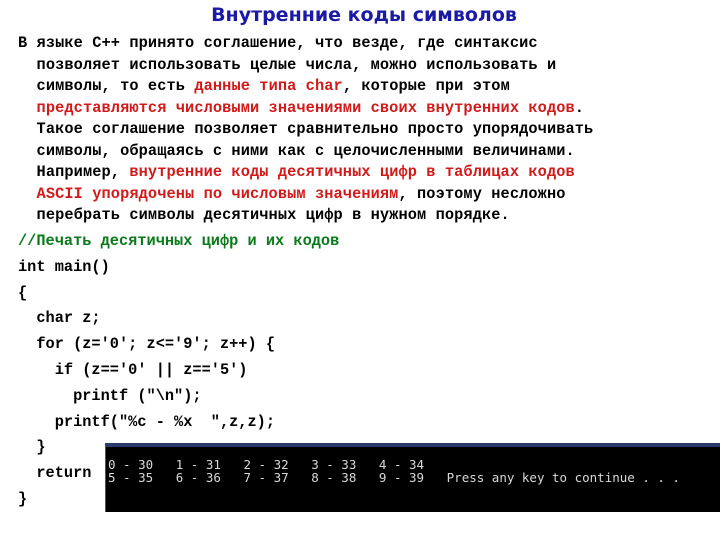 The width and height of the screenshot is (720, 540). Describe the element at coordinates (147, 344) in the screenshot. I see `code-line: for (z='0'; z<='9'; z++) {` at that location.